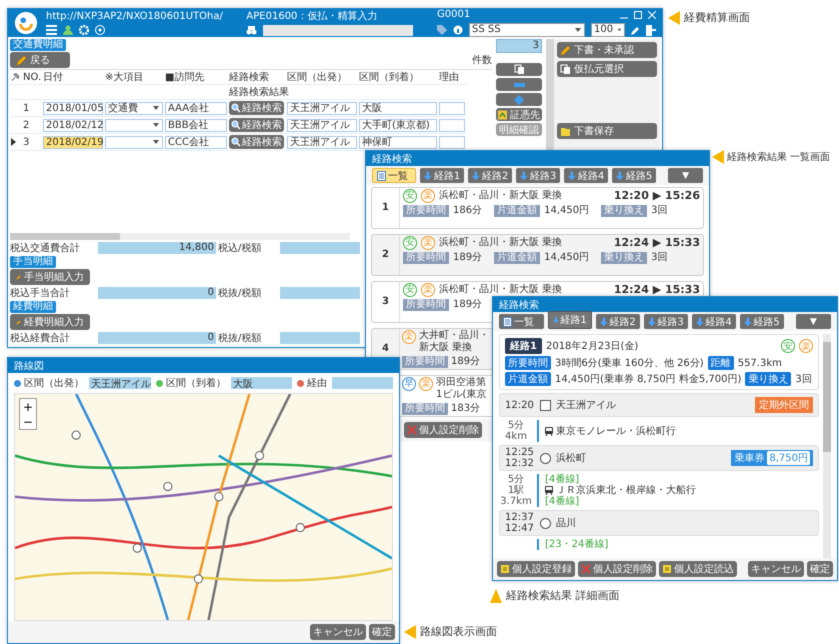  I want to click on date-field: 2018/02/12, so click(73, 125).